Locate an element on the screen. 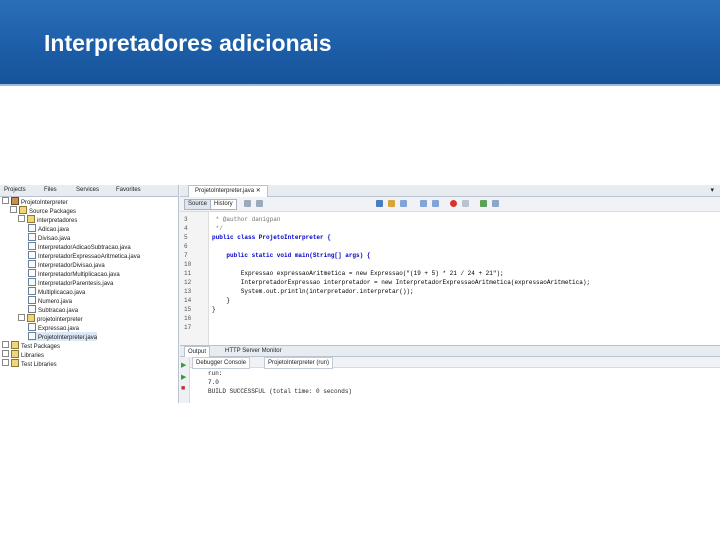 The height and width of the screenshot is (540, 720). code-line: * @author danigpan is located at coordinates (246, 219).